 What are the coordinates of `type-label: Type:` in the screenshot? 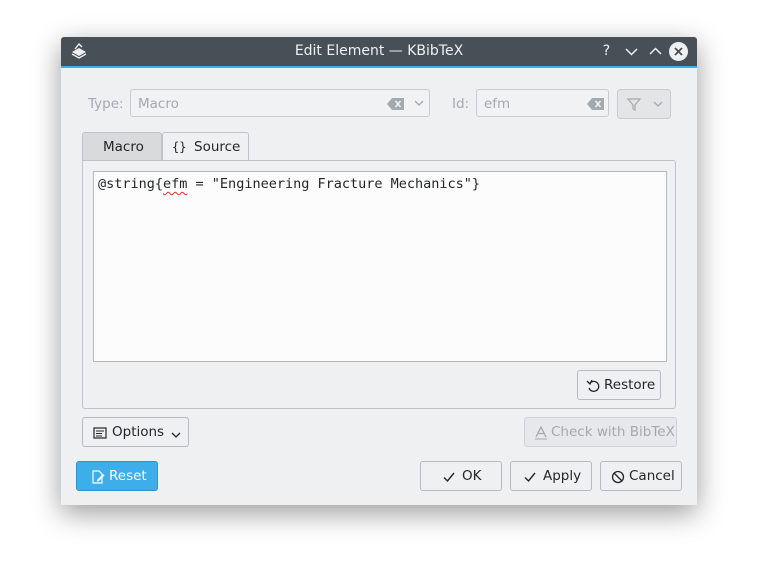 It's located at (106, 104).